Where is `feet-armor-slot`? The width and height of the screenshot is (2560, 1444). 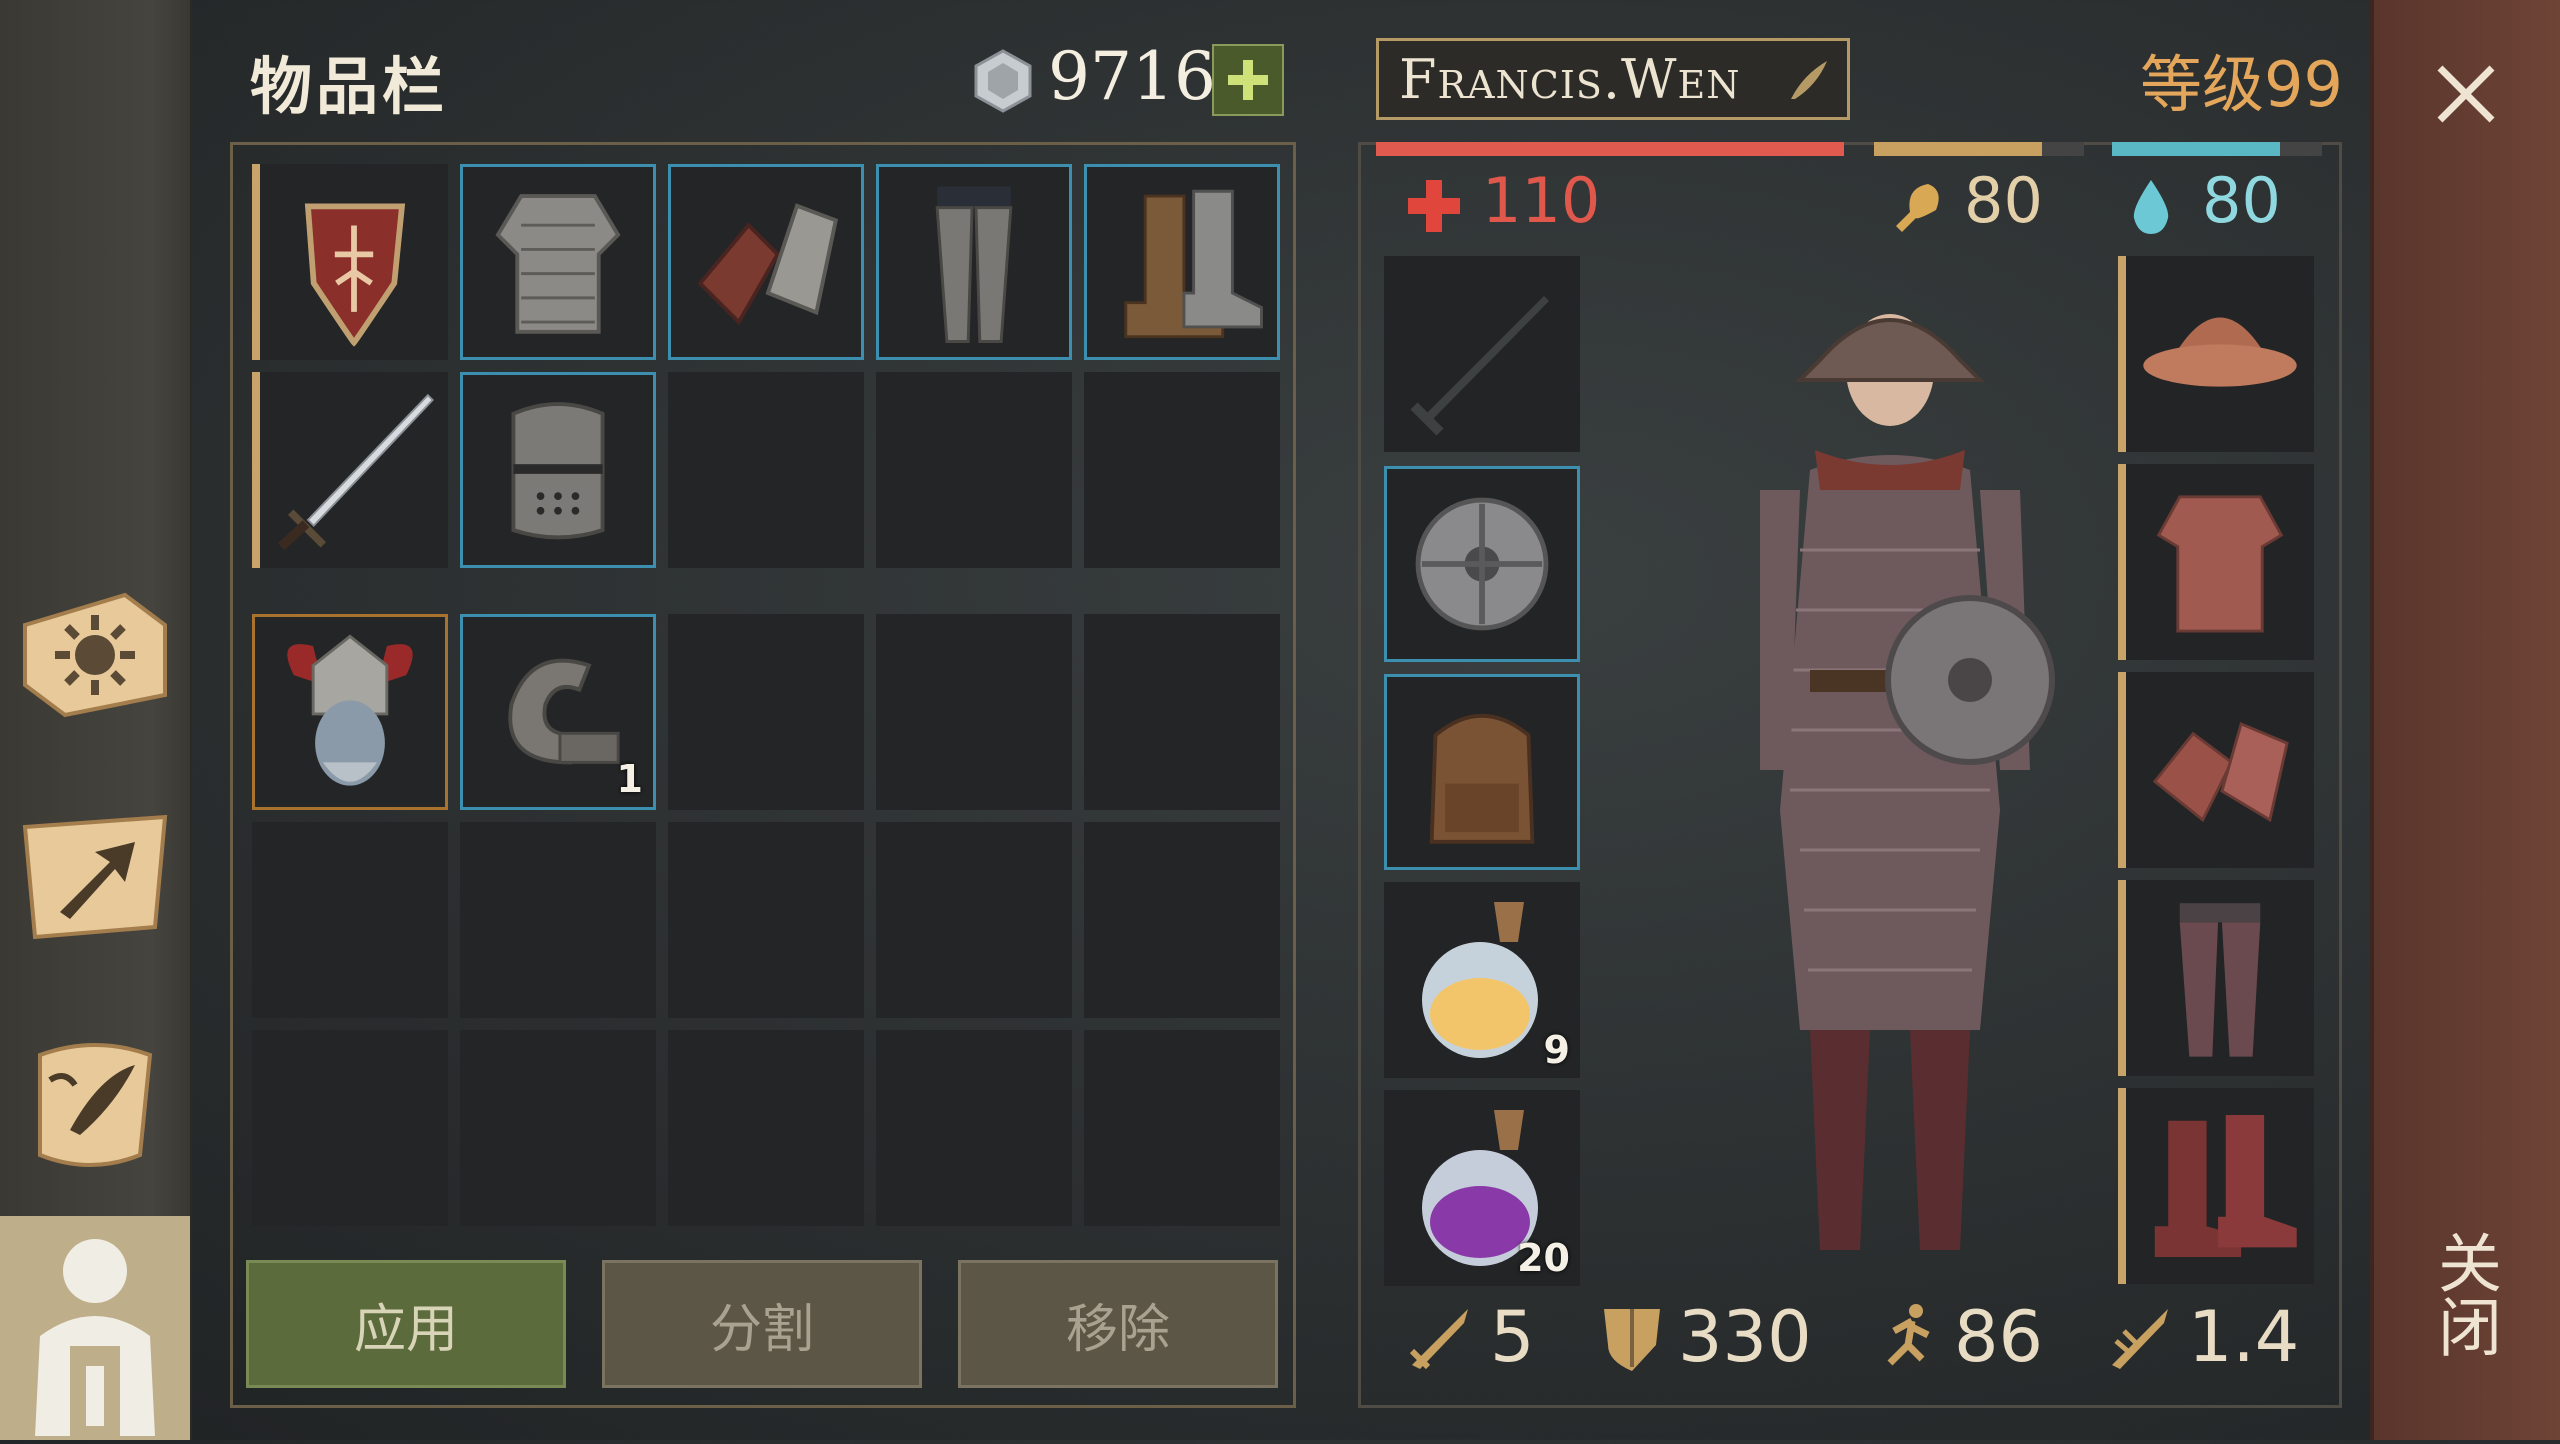 feet-armor-slot is located at coordinates (2216, 1186).